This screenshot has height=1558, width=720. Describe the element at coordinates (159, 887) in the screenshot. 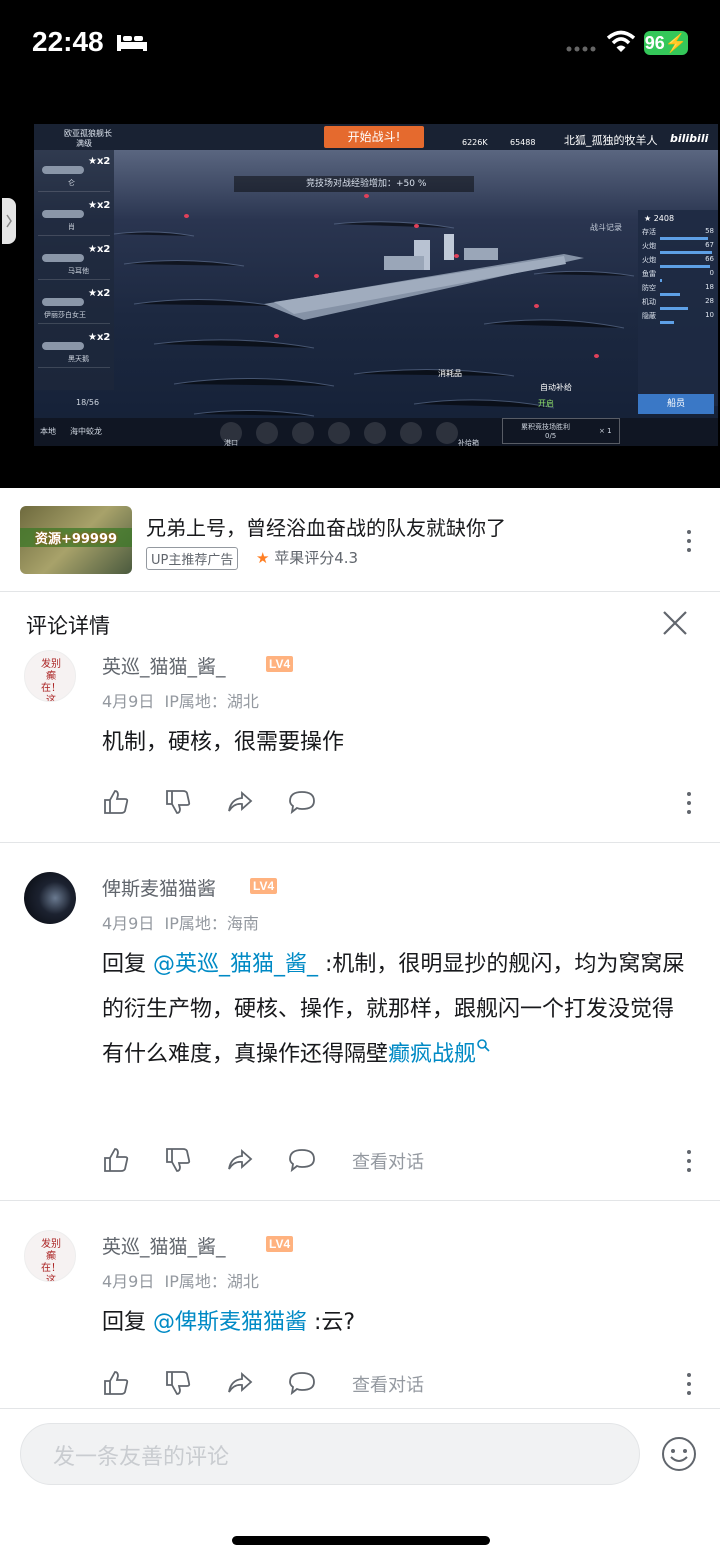

I see `comment-username: 俾斯麦猫猫酱` at that location.